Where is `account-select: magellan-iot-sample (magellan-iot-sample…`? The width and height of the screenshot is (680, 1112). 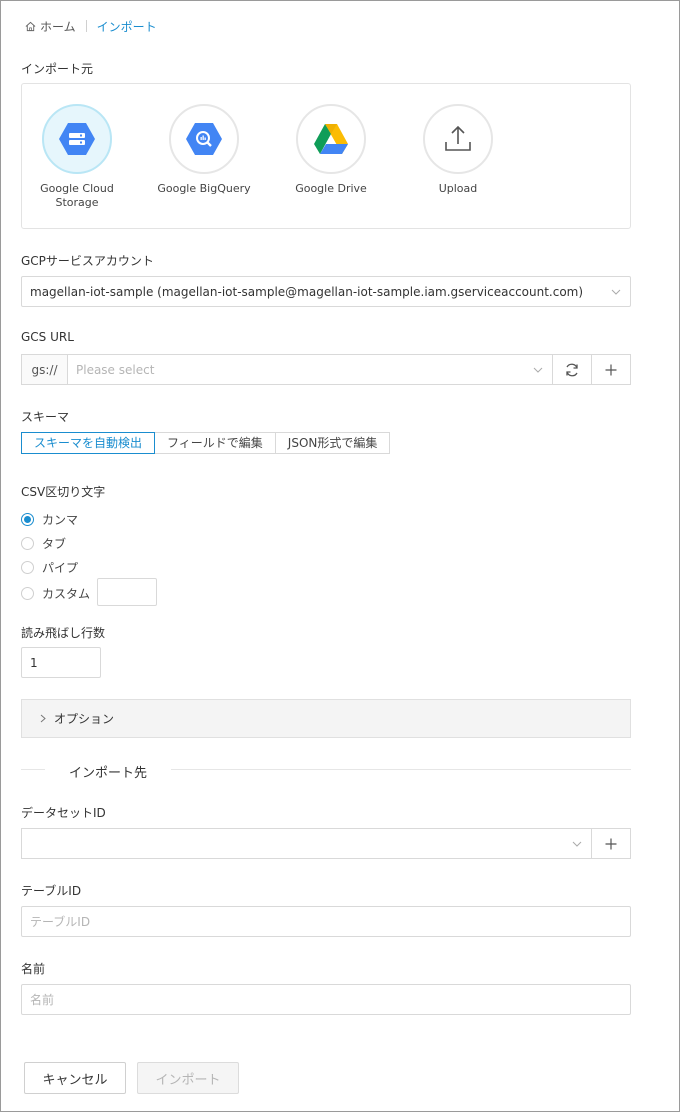
account-select: magellan-iot-sample (magellan-iot-sample… is located at coordinates (326, 291).